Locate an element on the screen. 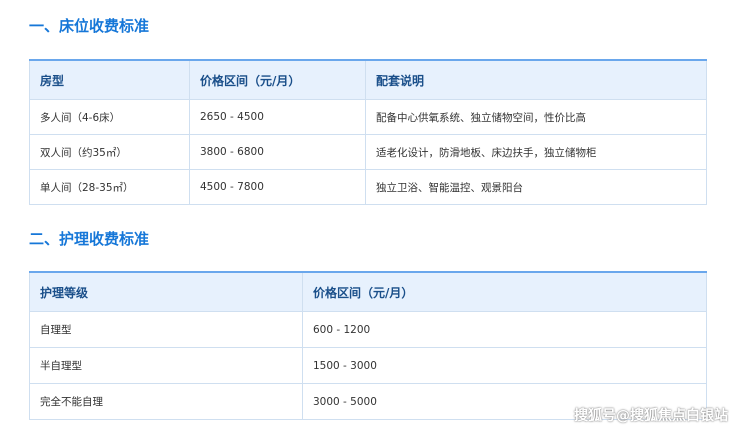  facilities-cell: 适老化设计，防滑地板、床边扶手，独立储物柜 is located at coordinates (536, 152).